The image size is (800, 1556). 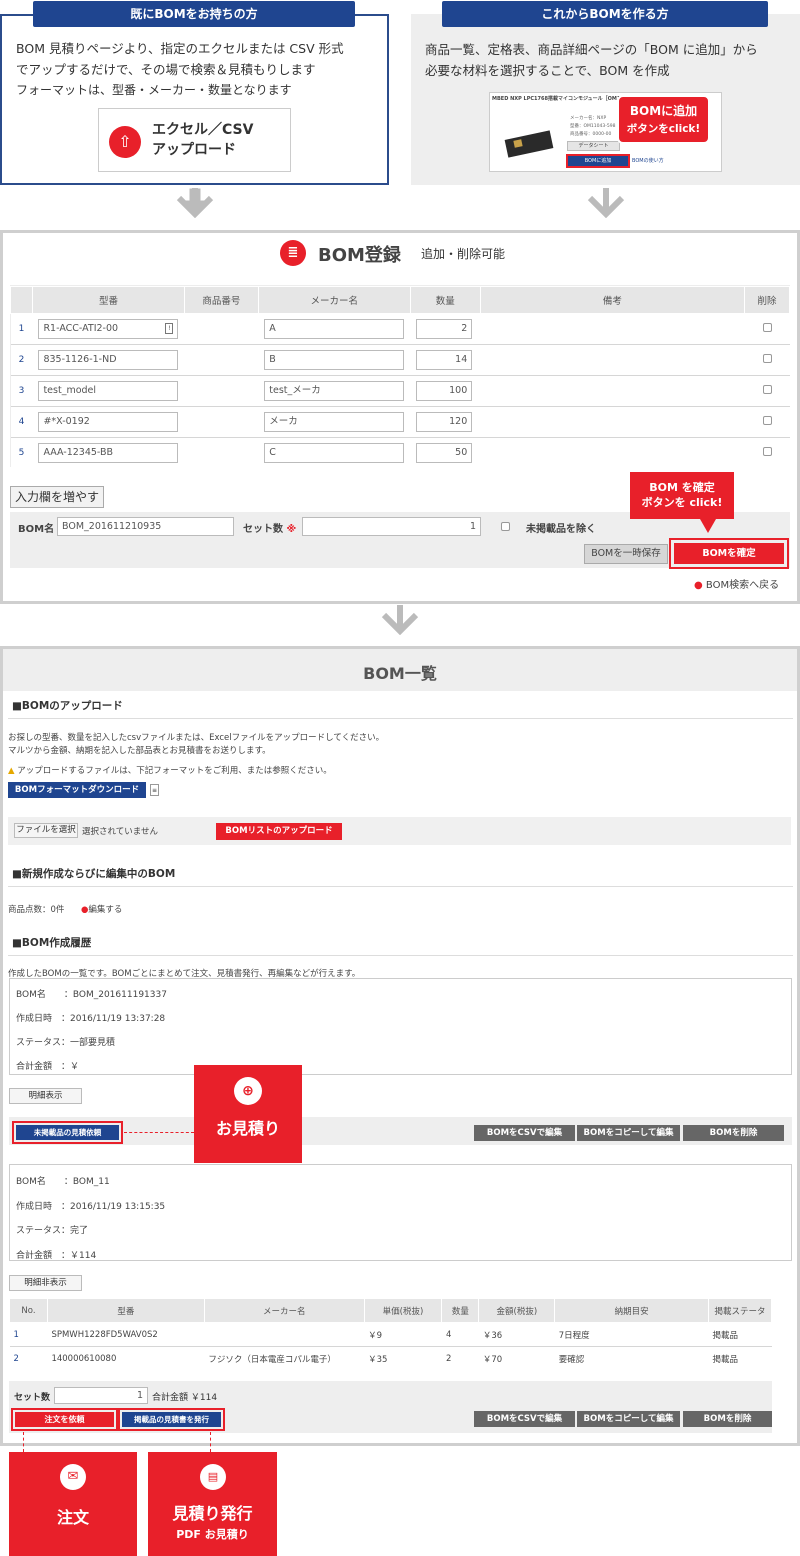 I want to click on down-arrow-icon, so click(x=606, y=203).